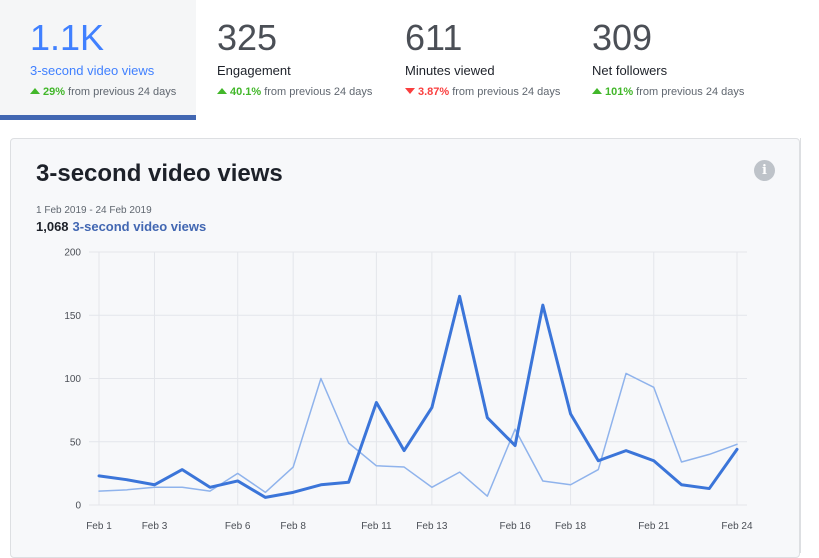 Image resolution: width=819 pixels, height=558 pixels. I want to click on x-tick-label: Feb 1, so click(99, 526).